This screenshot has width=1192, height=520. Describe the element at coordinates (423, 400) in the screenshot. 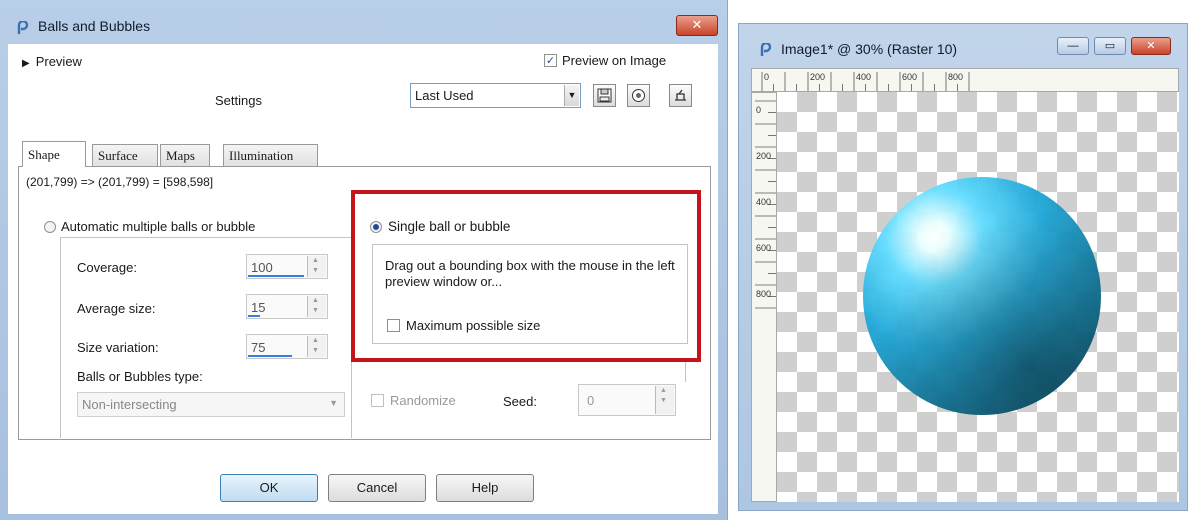

I see `randomize-label: Randomize` at that location.